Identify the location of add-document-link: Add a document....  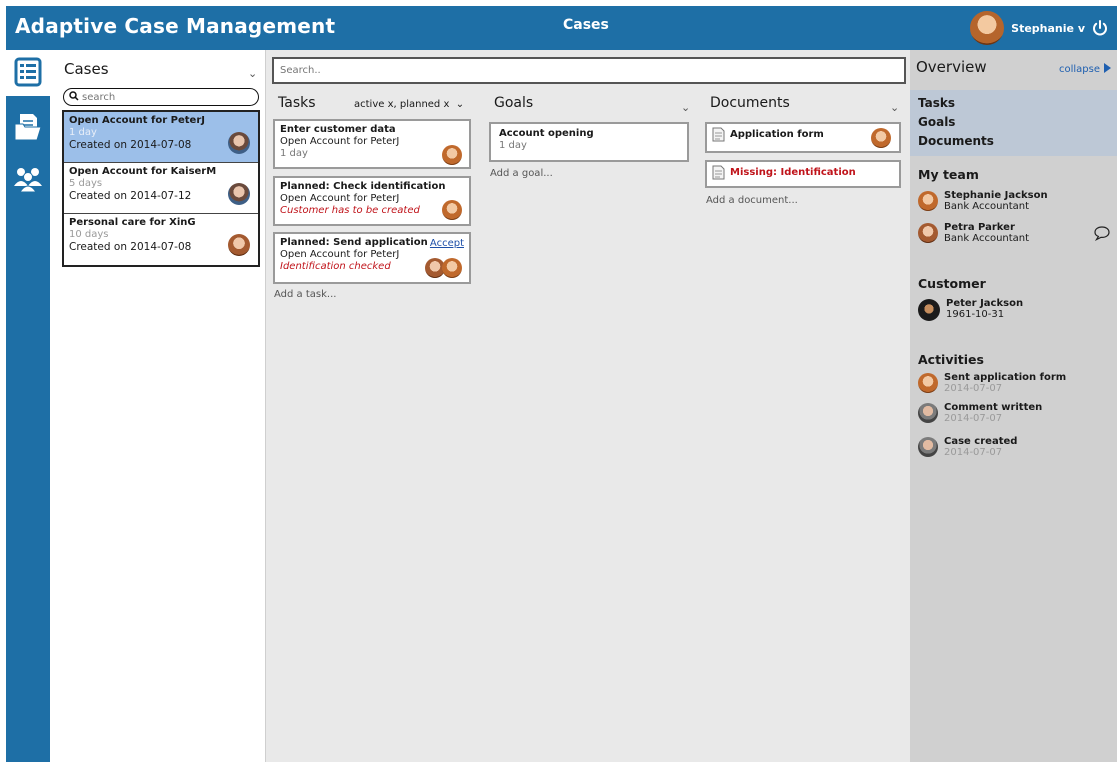
(752, 200).